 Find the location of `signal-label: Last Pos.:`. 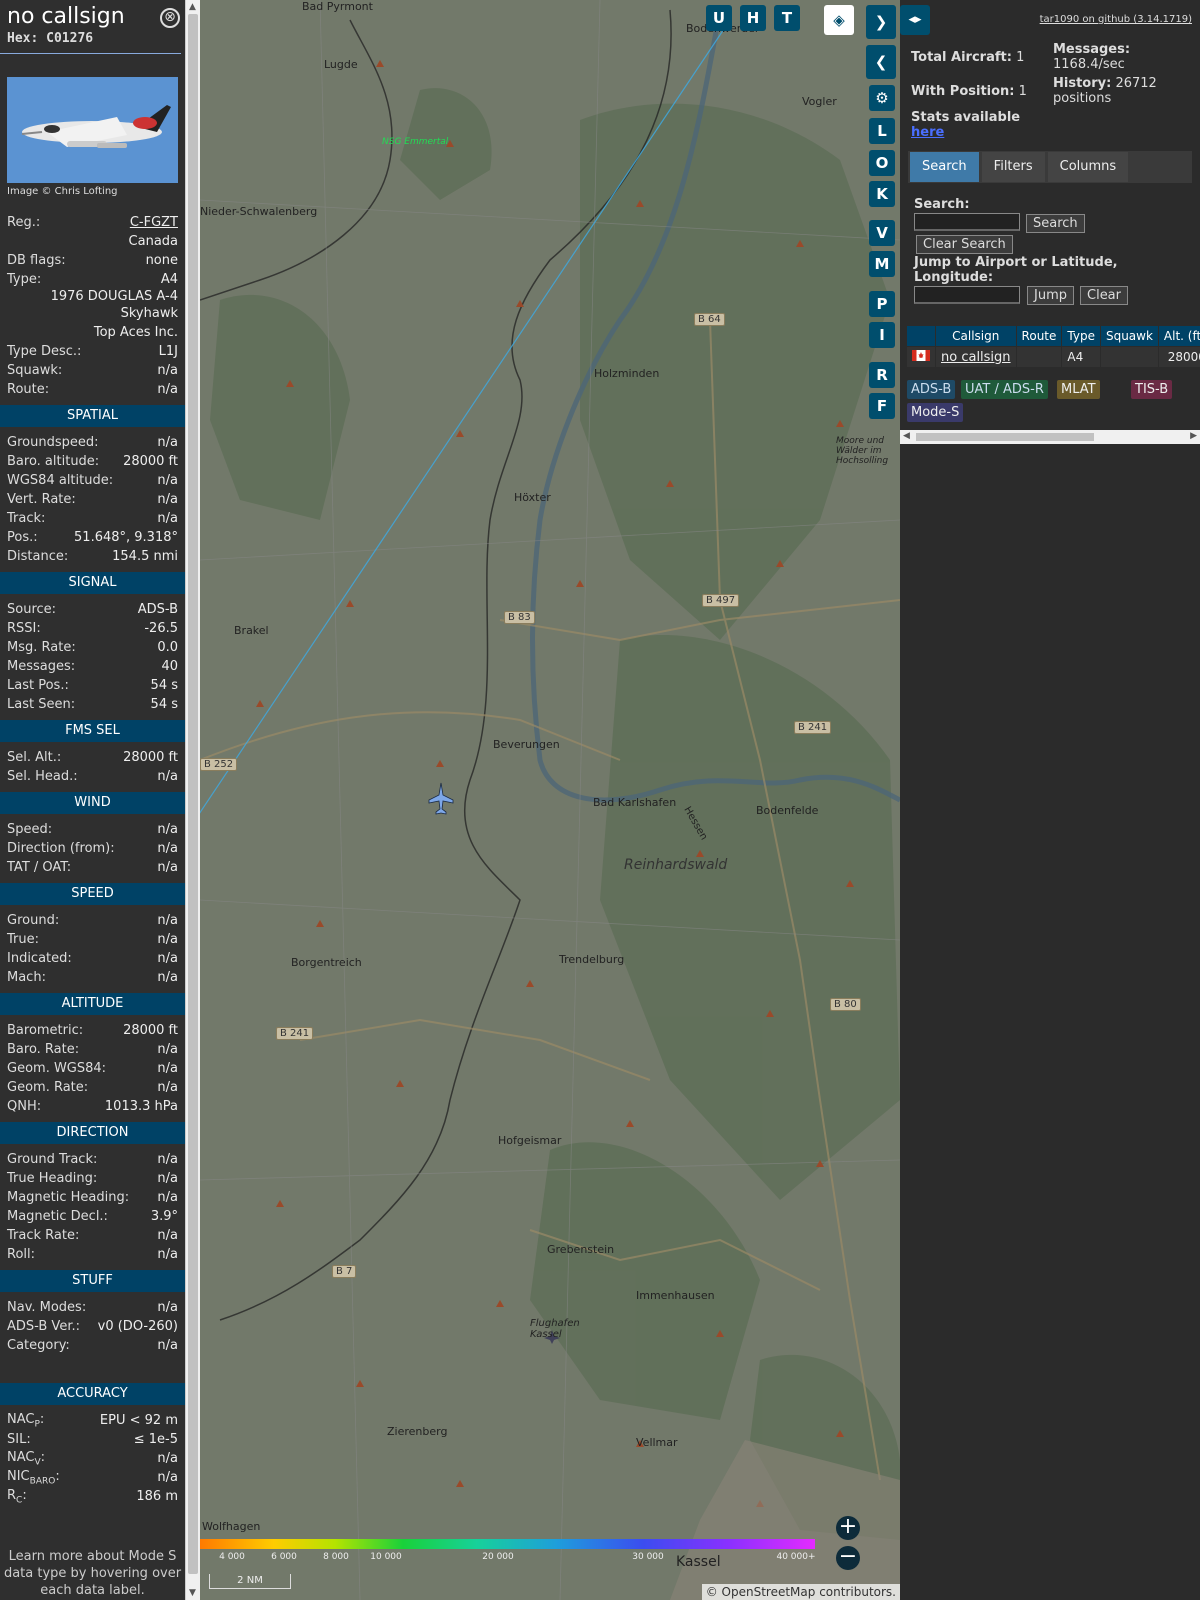

signal-label: Last Pos.: is located at coordinates (38, 685).